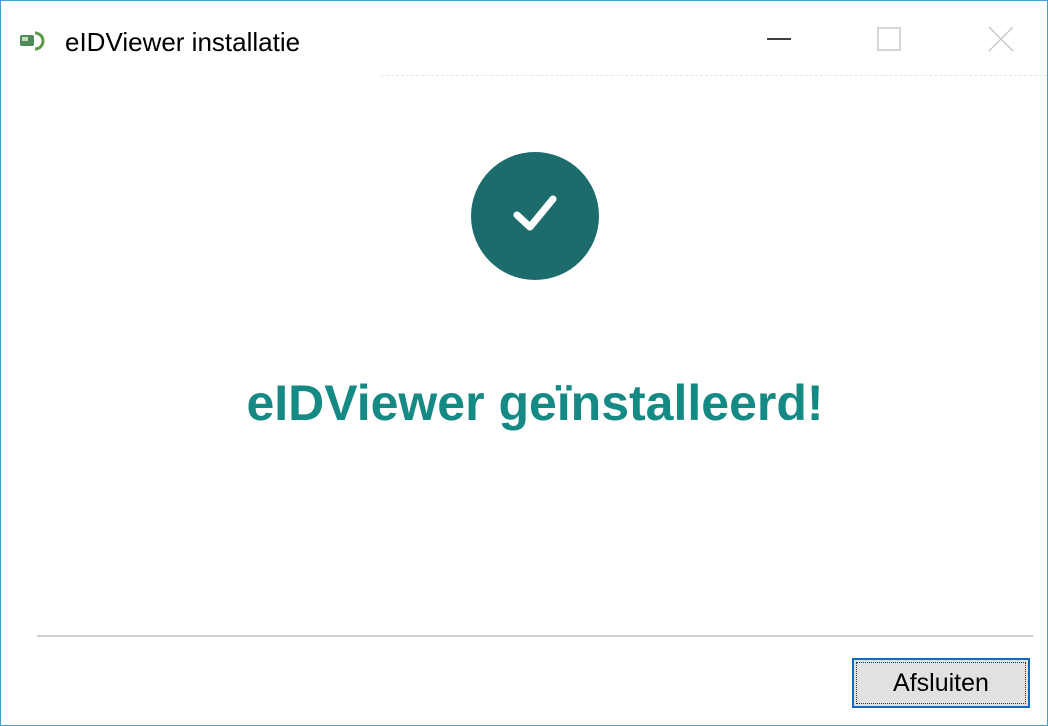 The image size is (1048, 726). Describe the element at coordinates (535, 403) in the screenshot. I see `success-headline: eIDViewer geïnstalleerd!` at that location.